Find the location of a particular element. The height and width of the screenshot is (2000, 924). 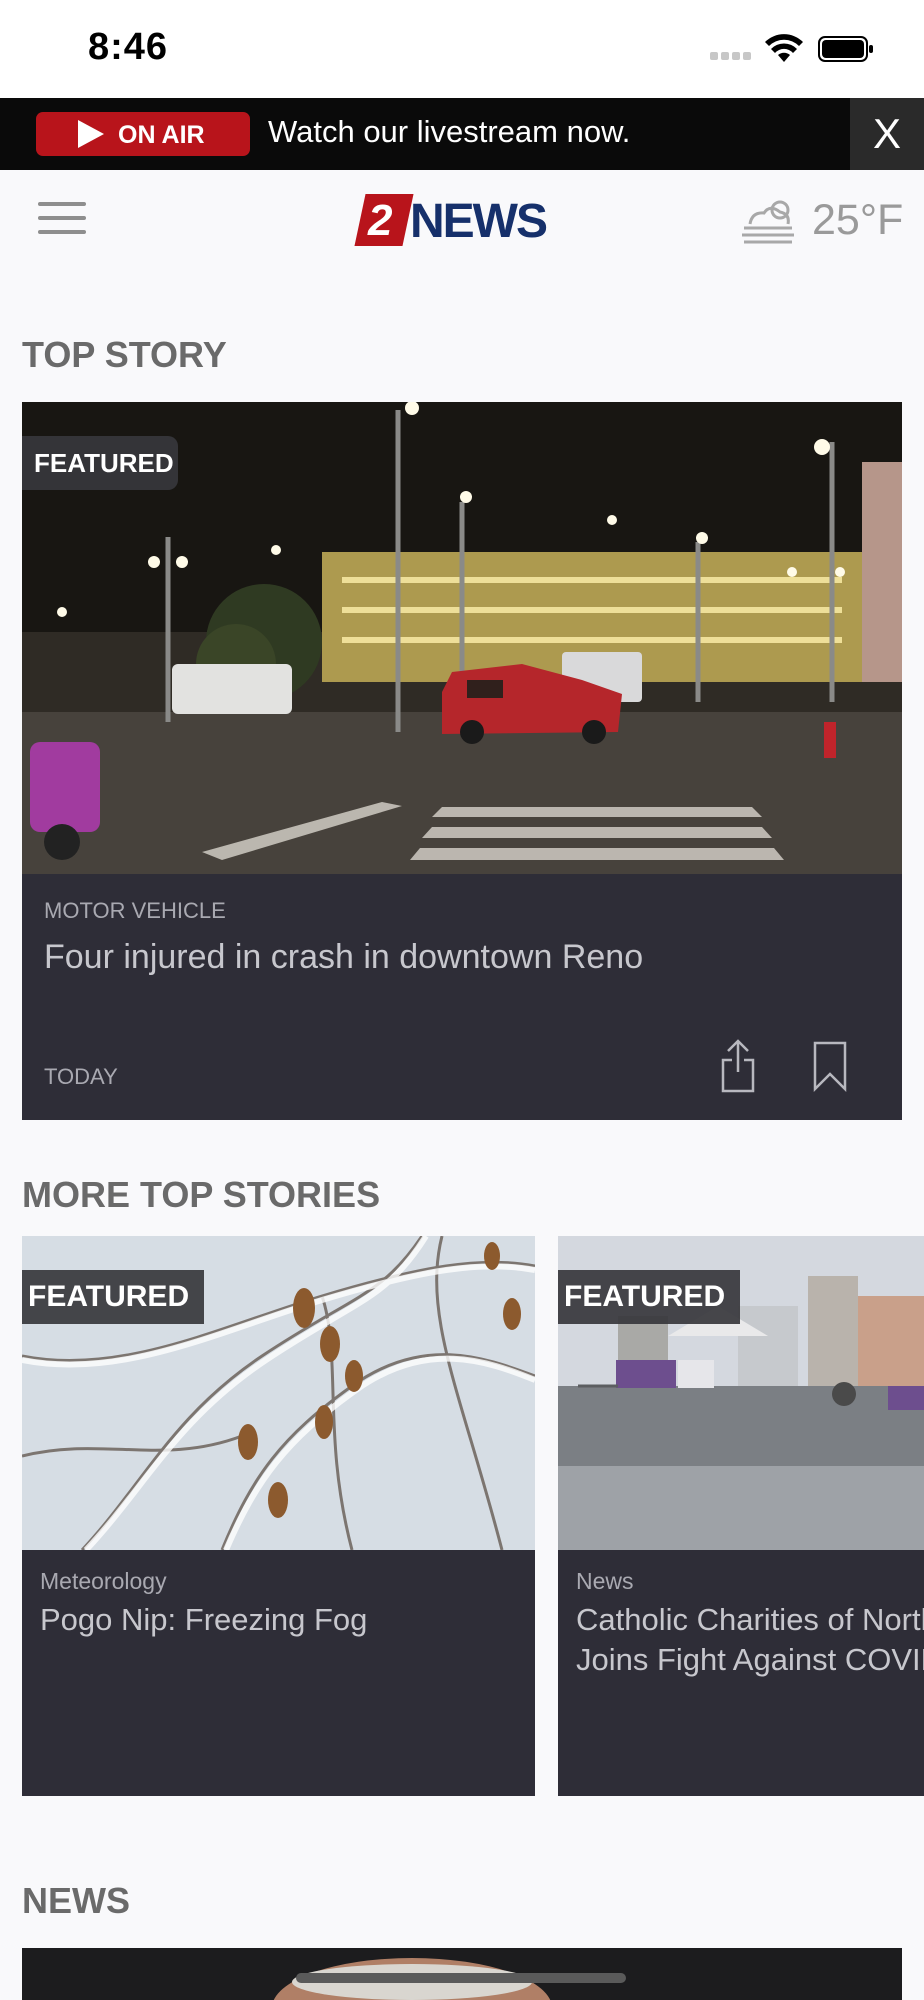

status-time: 8:46 is located at coordinates (128, 47).